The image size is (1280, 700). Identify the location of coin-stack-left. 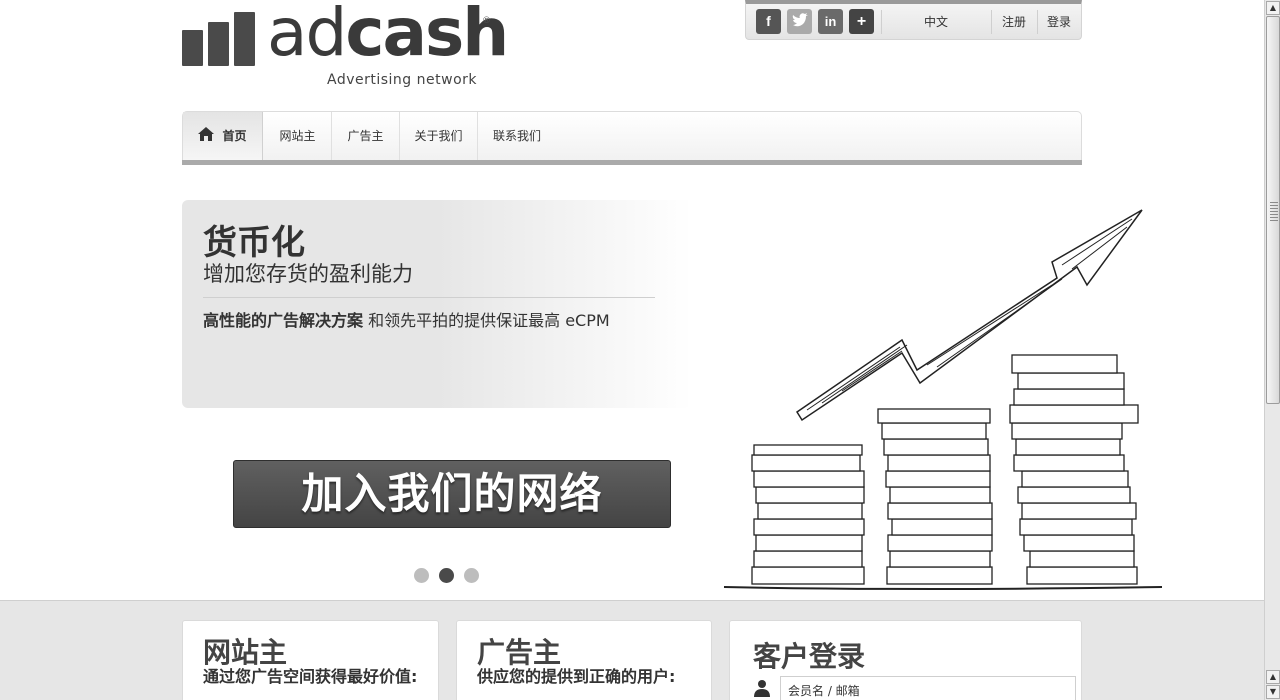
(808, 514).